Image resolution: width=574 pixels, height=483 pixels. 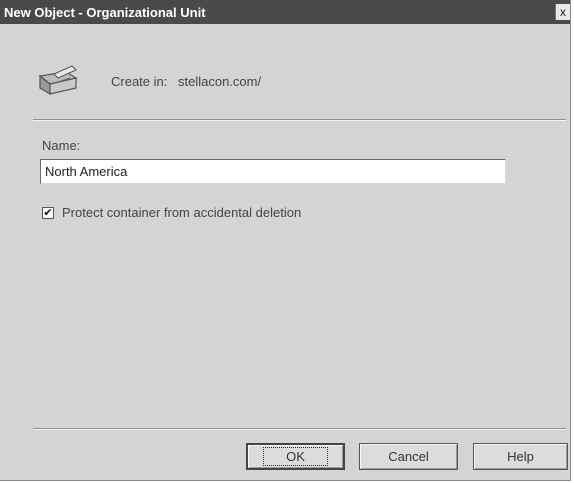 What do you see at coordinates (285, 12) in the screenshot?
I see `title-bar: New Object - Organizational Unit x` at bounding box center [285, 12].